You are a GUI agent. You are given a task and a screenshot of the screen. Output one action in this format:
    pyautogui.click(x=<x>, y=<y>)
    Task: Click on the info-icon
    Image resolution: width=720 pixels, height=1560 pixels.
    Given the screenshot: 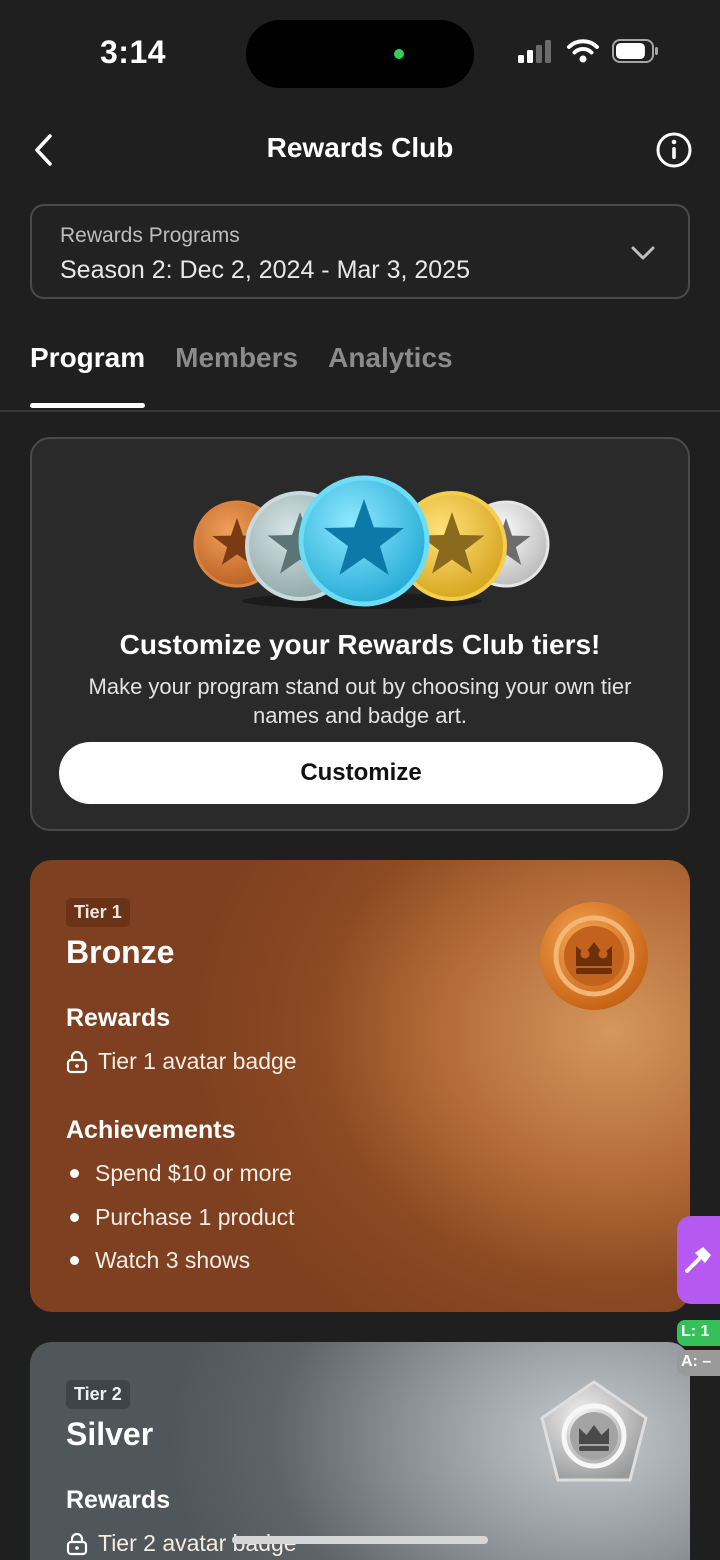 What is the action you would take?
    pyautogui.click(x=674, y=150)
    